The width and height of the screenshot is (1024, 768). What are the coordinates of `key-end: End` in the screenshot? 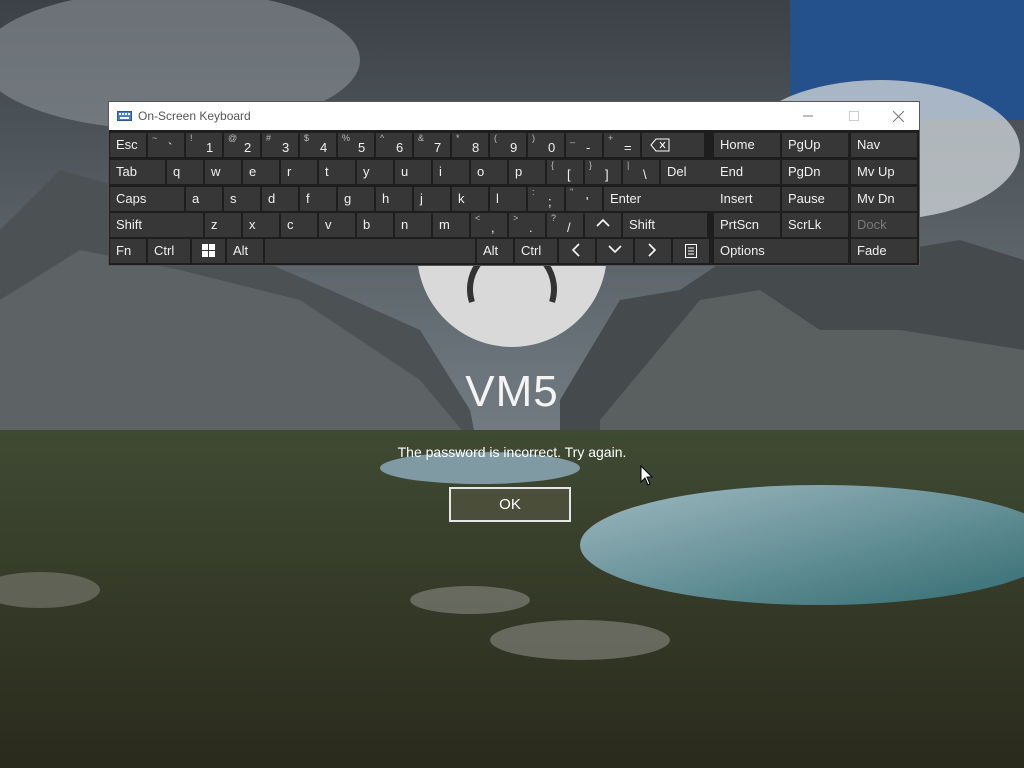 It's located at (747, 172).